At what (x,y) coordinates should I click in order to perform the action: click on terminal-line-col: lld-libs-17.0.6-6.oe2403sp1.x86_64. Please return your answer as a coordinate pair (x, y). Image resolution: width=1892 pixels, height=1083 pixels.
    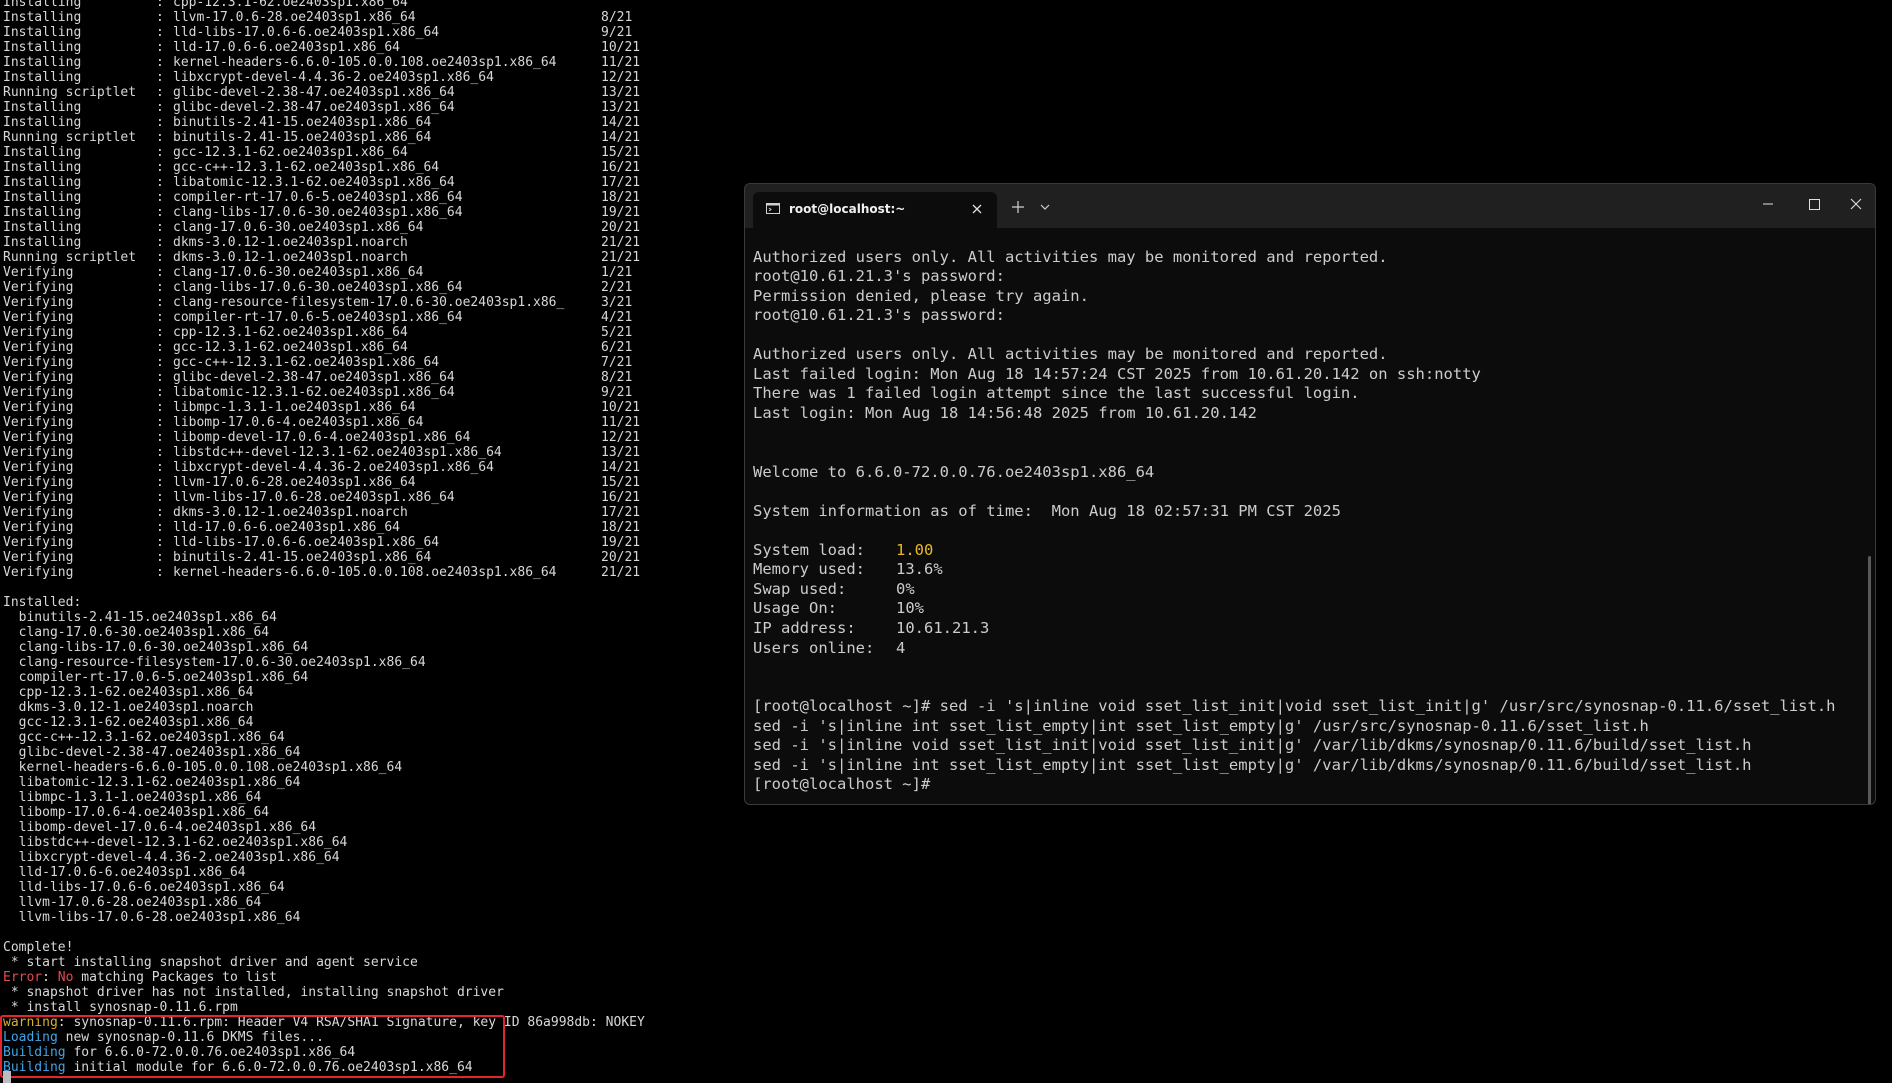
    Looking at the image, I should click on (306, 32).